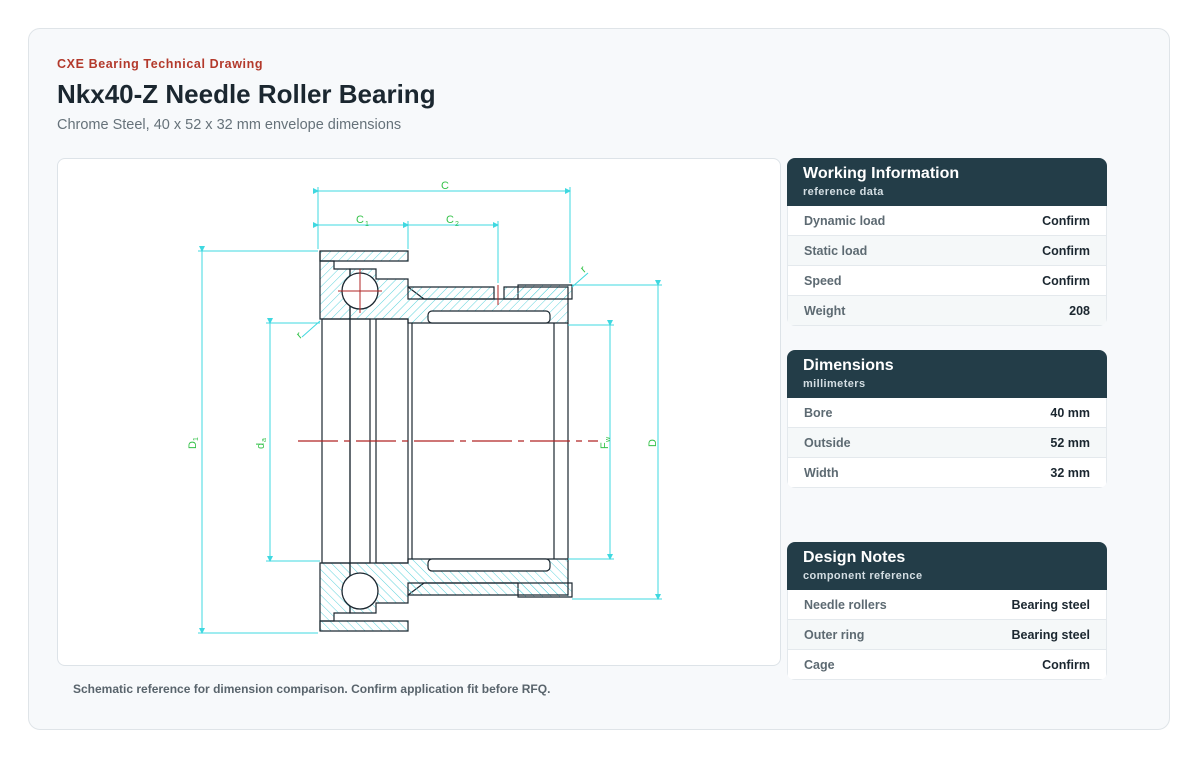 Image resolution: width=1200 pixels, height=760 pixels. I want to click on label-c1-sub: 1, so click(367, 224).